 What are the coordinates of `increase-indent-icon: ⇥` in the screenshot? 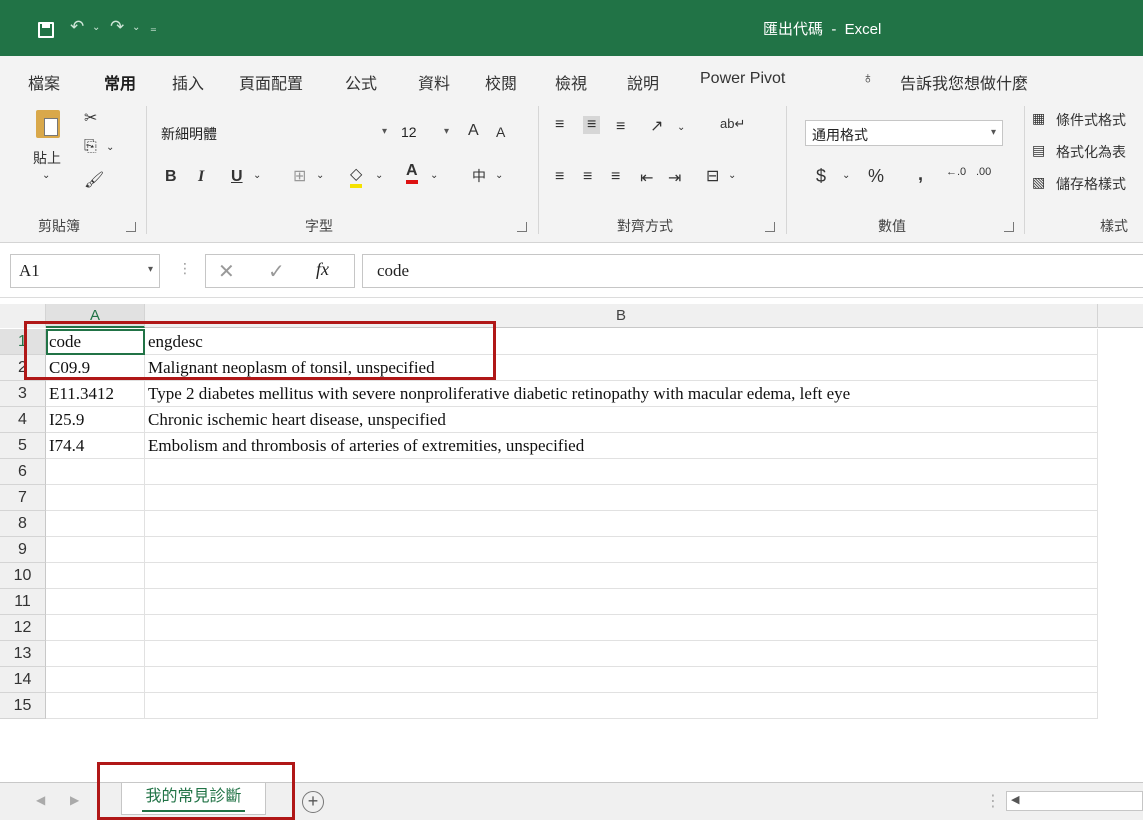 It's located at (674, 178).